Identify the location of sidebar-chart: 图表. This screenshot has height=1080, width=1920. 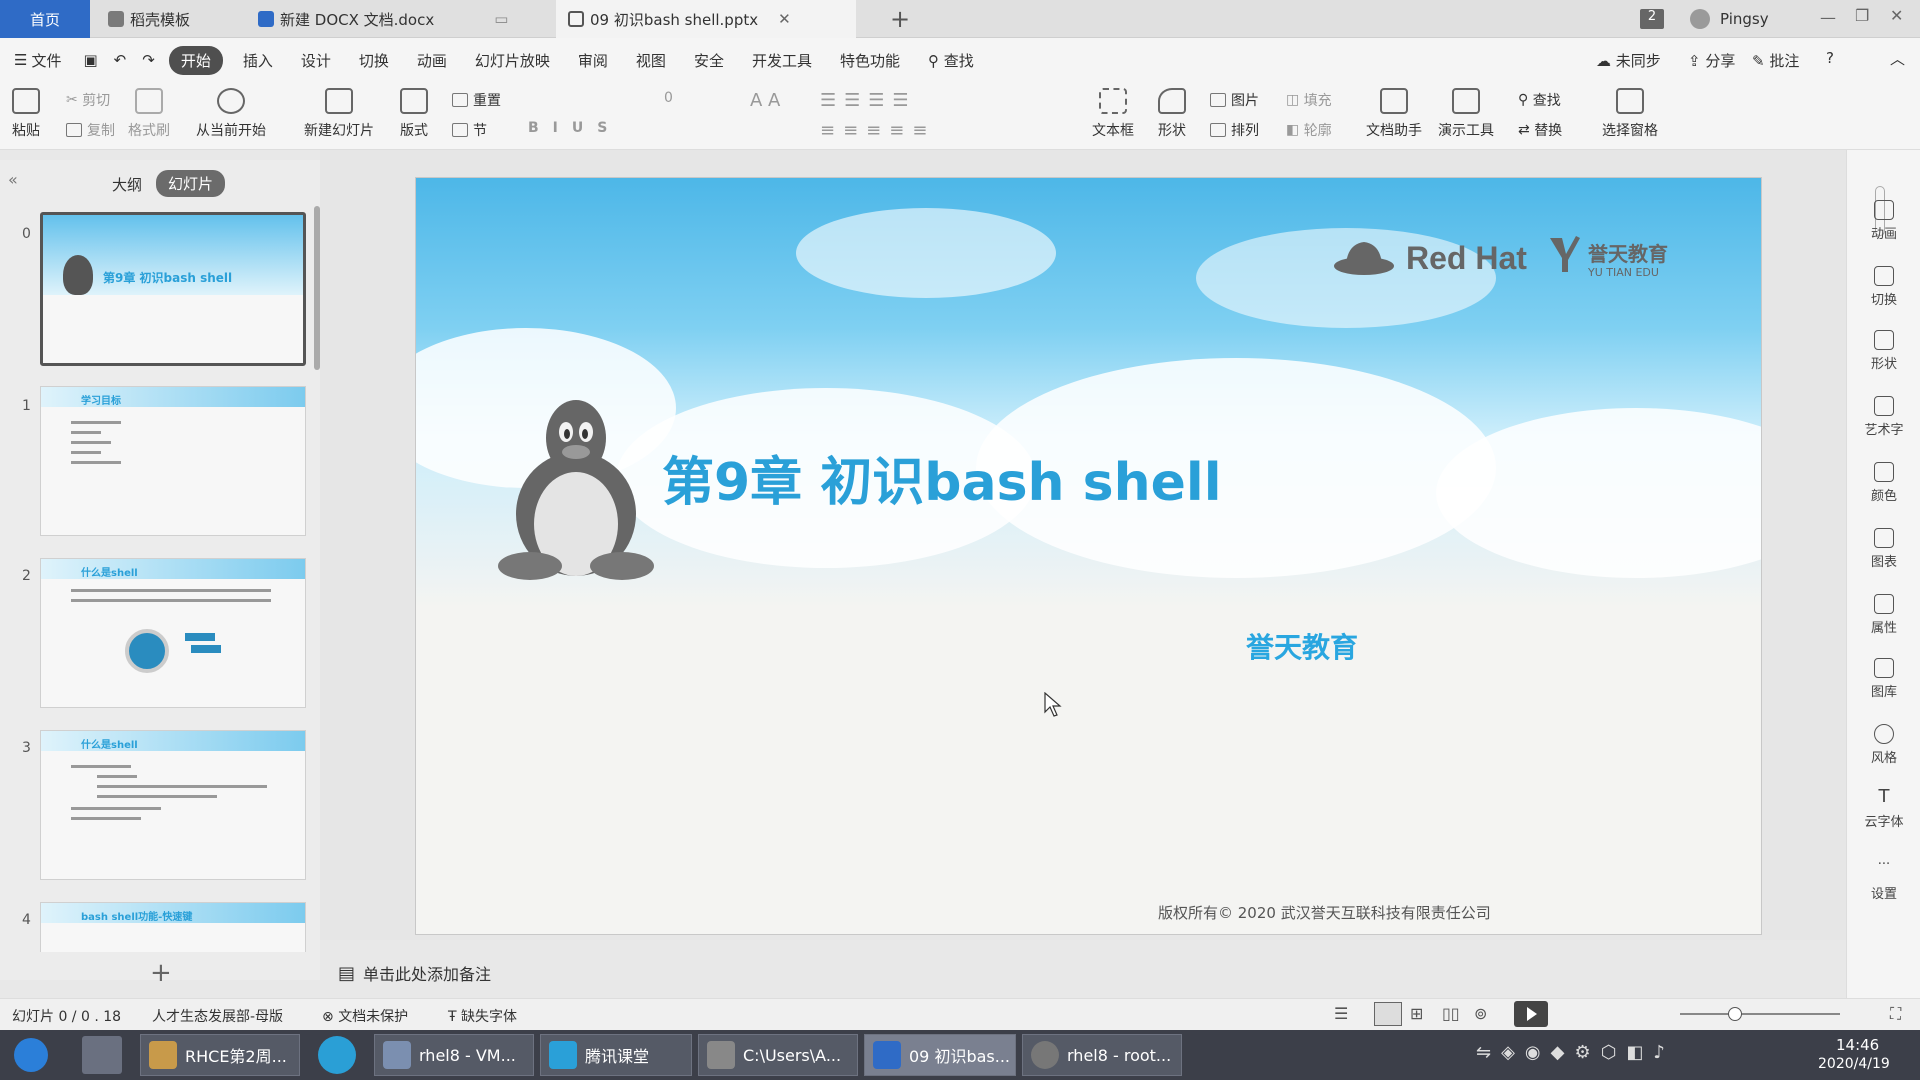
(1883, 549).